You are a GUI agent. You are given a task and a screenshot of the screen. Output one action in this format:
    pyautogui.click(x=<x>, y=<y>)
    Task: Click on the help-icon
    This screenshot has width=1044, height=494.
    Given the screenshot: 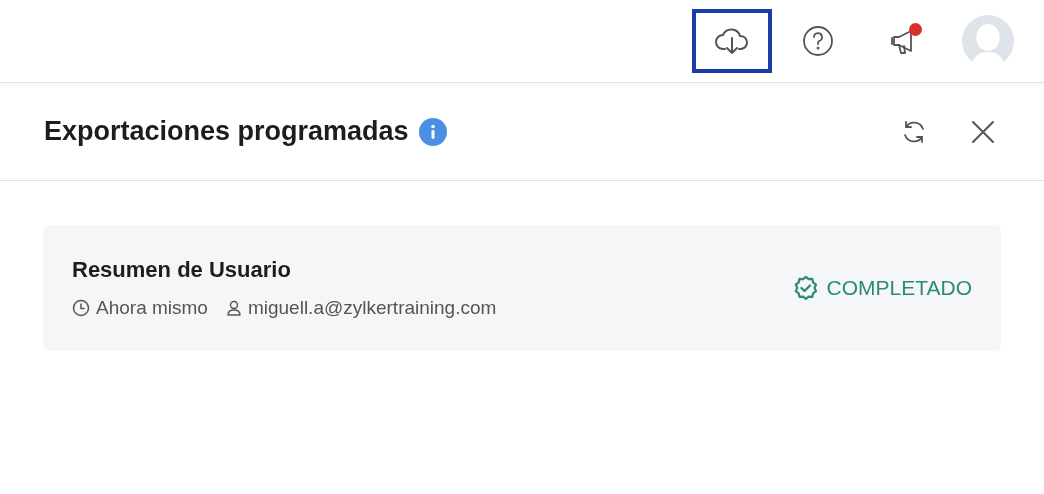 What is the action you would take?
    pyautogui.click(x=818, y=41)
    